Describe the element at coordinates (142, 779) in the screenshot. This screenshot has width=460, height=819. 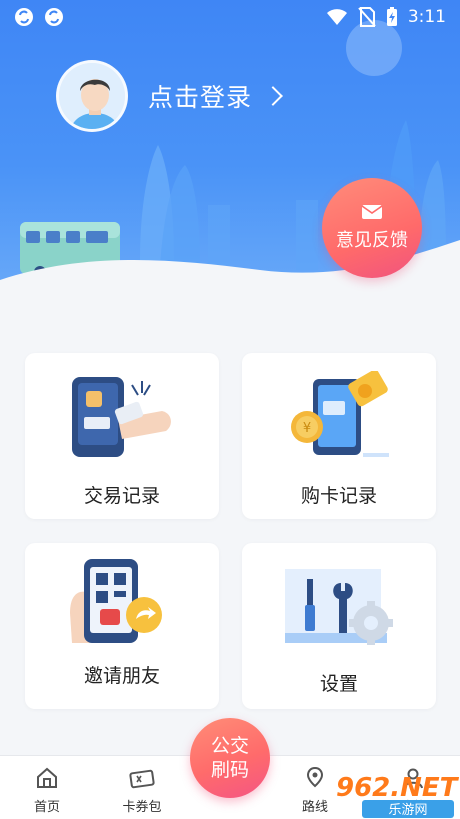
I see `coupon-icon` at that location.